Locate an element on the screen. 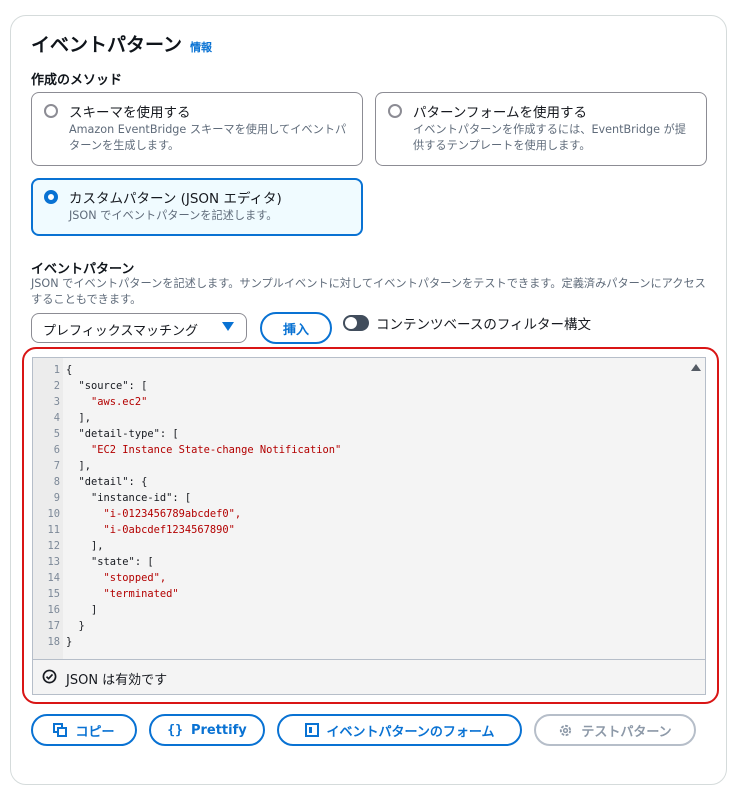 The width and height of the screenshot is (735, 785). form-icon is located at coordinates (311, 730).